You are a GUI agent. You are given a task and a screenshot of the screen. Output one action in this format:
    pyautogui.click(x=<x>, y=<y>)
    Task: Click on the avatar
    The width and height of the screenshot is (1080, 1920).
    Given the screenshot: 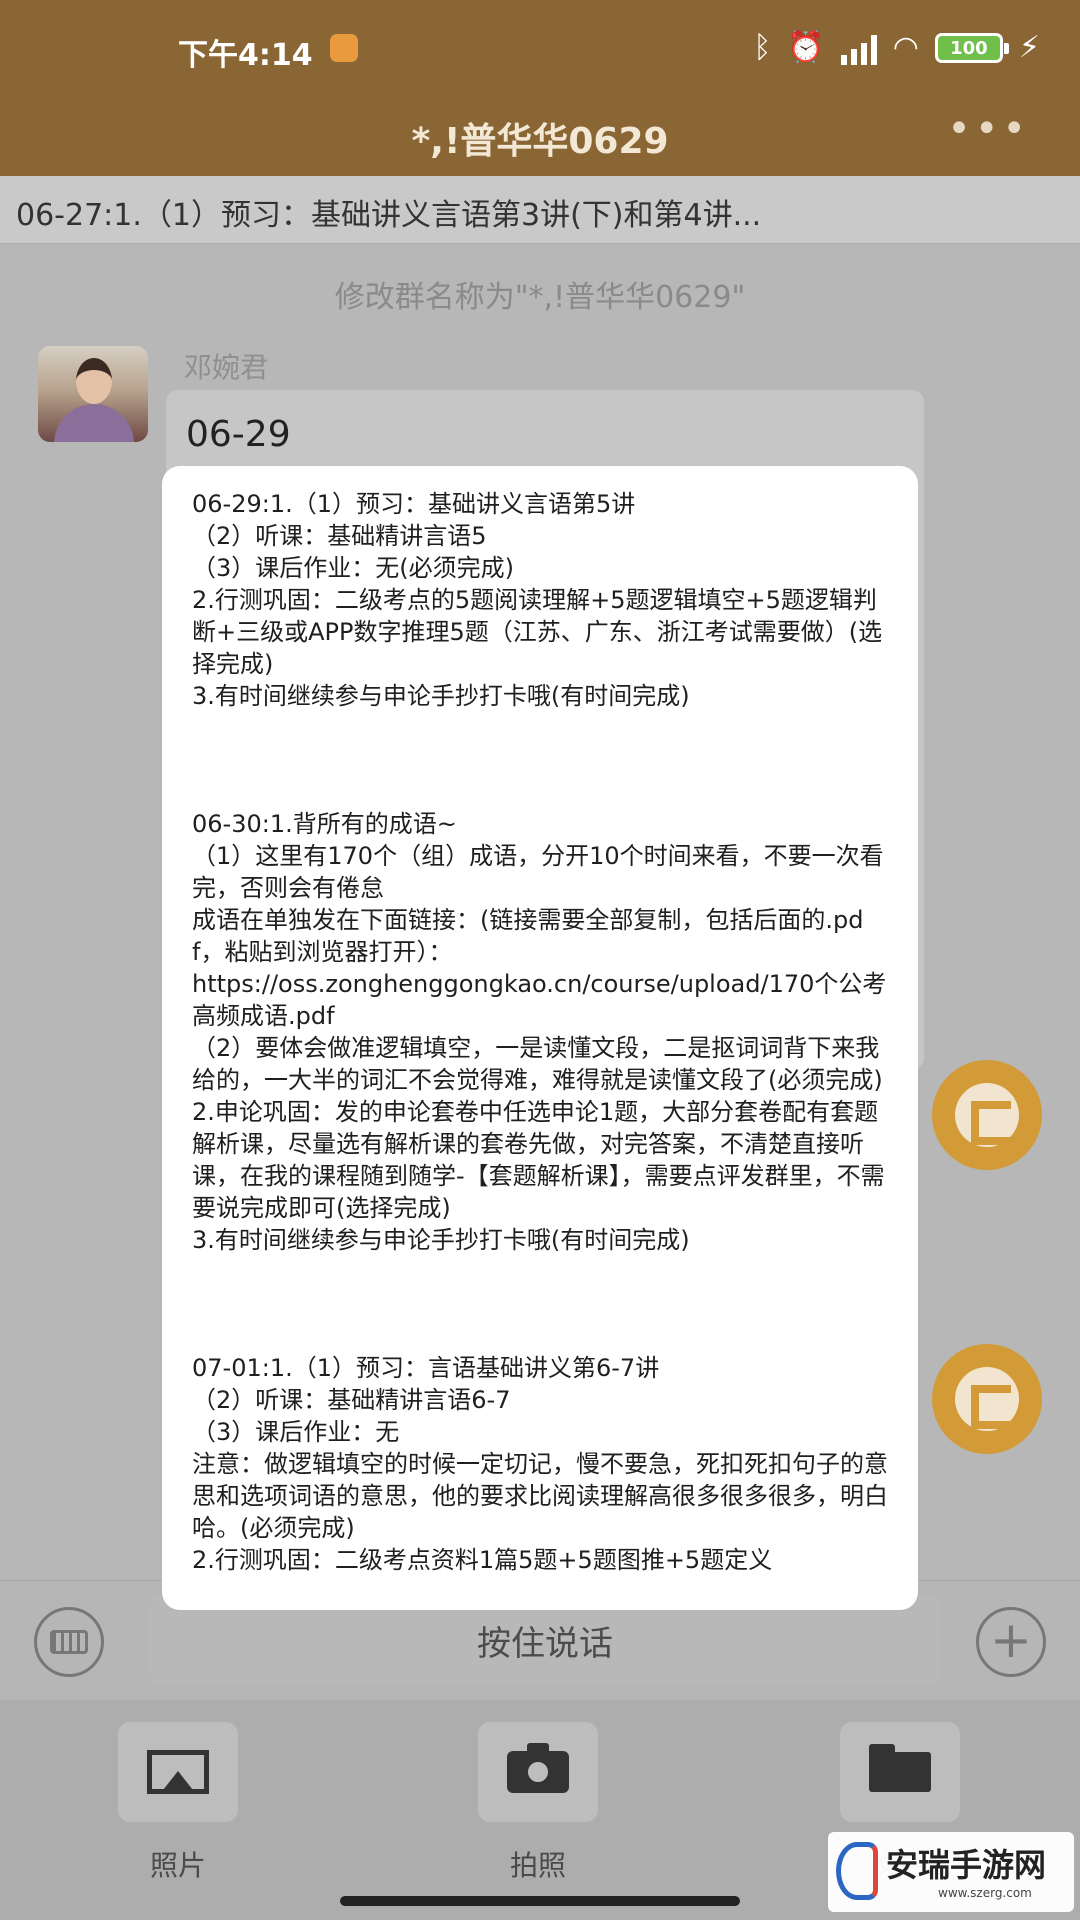 What is the action you would take?
    pyautogui.click(x=93, y=394)
    